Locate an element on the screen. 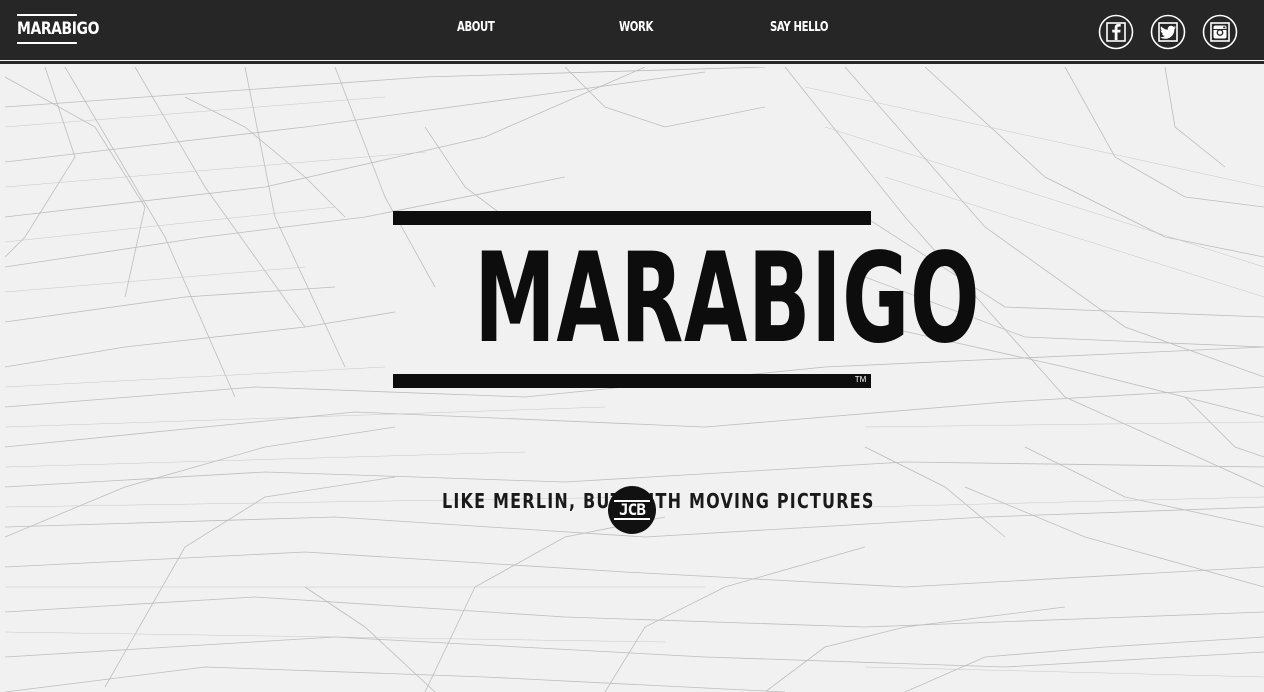 The width and height of the screenshot is (1264, 692). header-logo: MARABIGO is located at coordinates (58, 29).